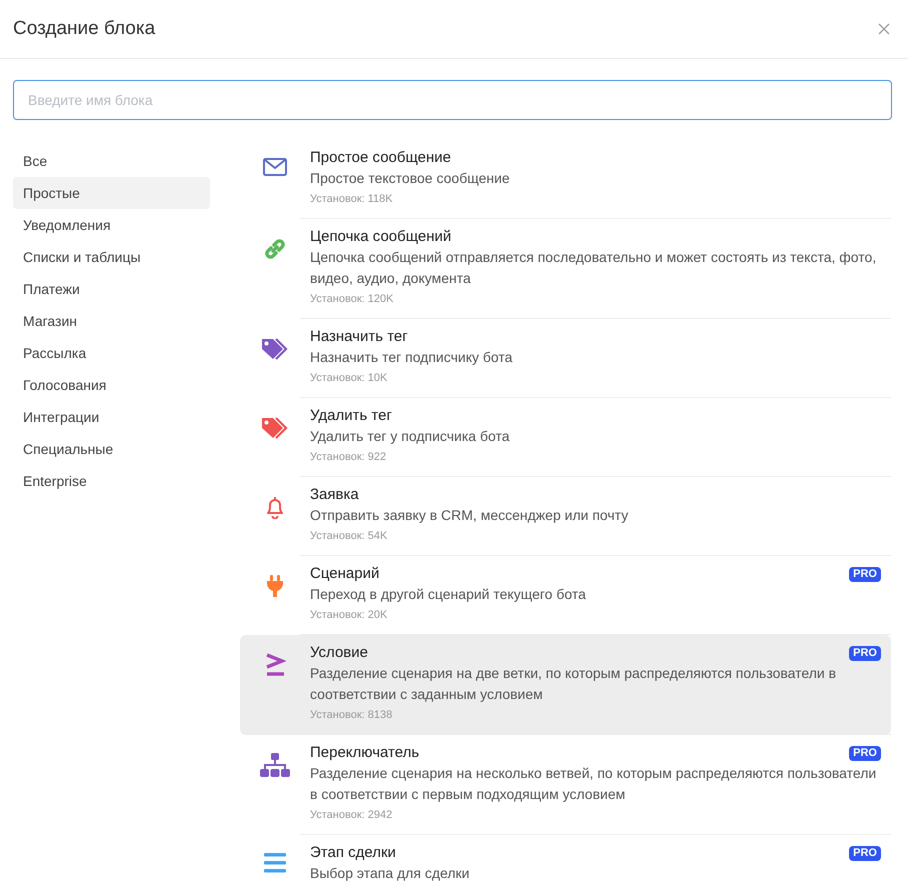  Describe the element at coordinates (111, 161) in the screenshot. I see `category-item: Все` at that location.